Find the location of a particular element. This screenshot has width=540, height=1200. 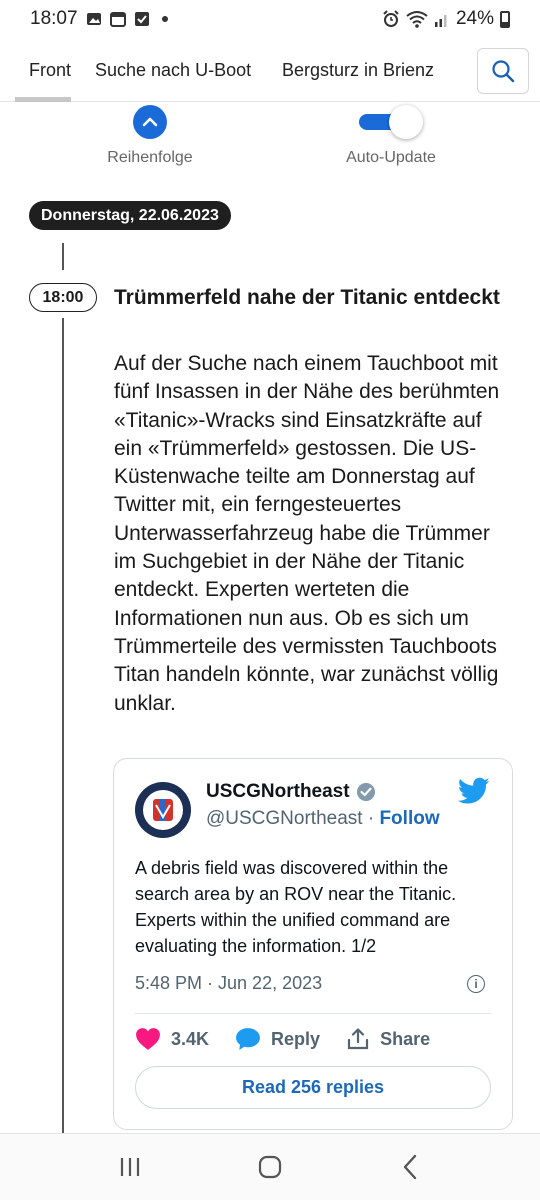

reply-button: Reply is located at coordinates (277, 1039).